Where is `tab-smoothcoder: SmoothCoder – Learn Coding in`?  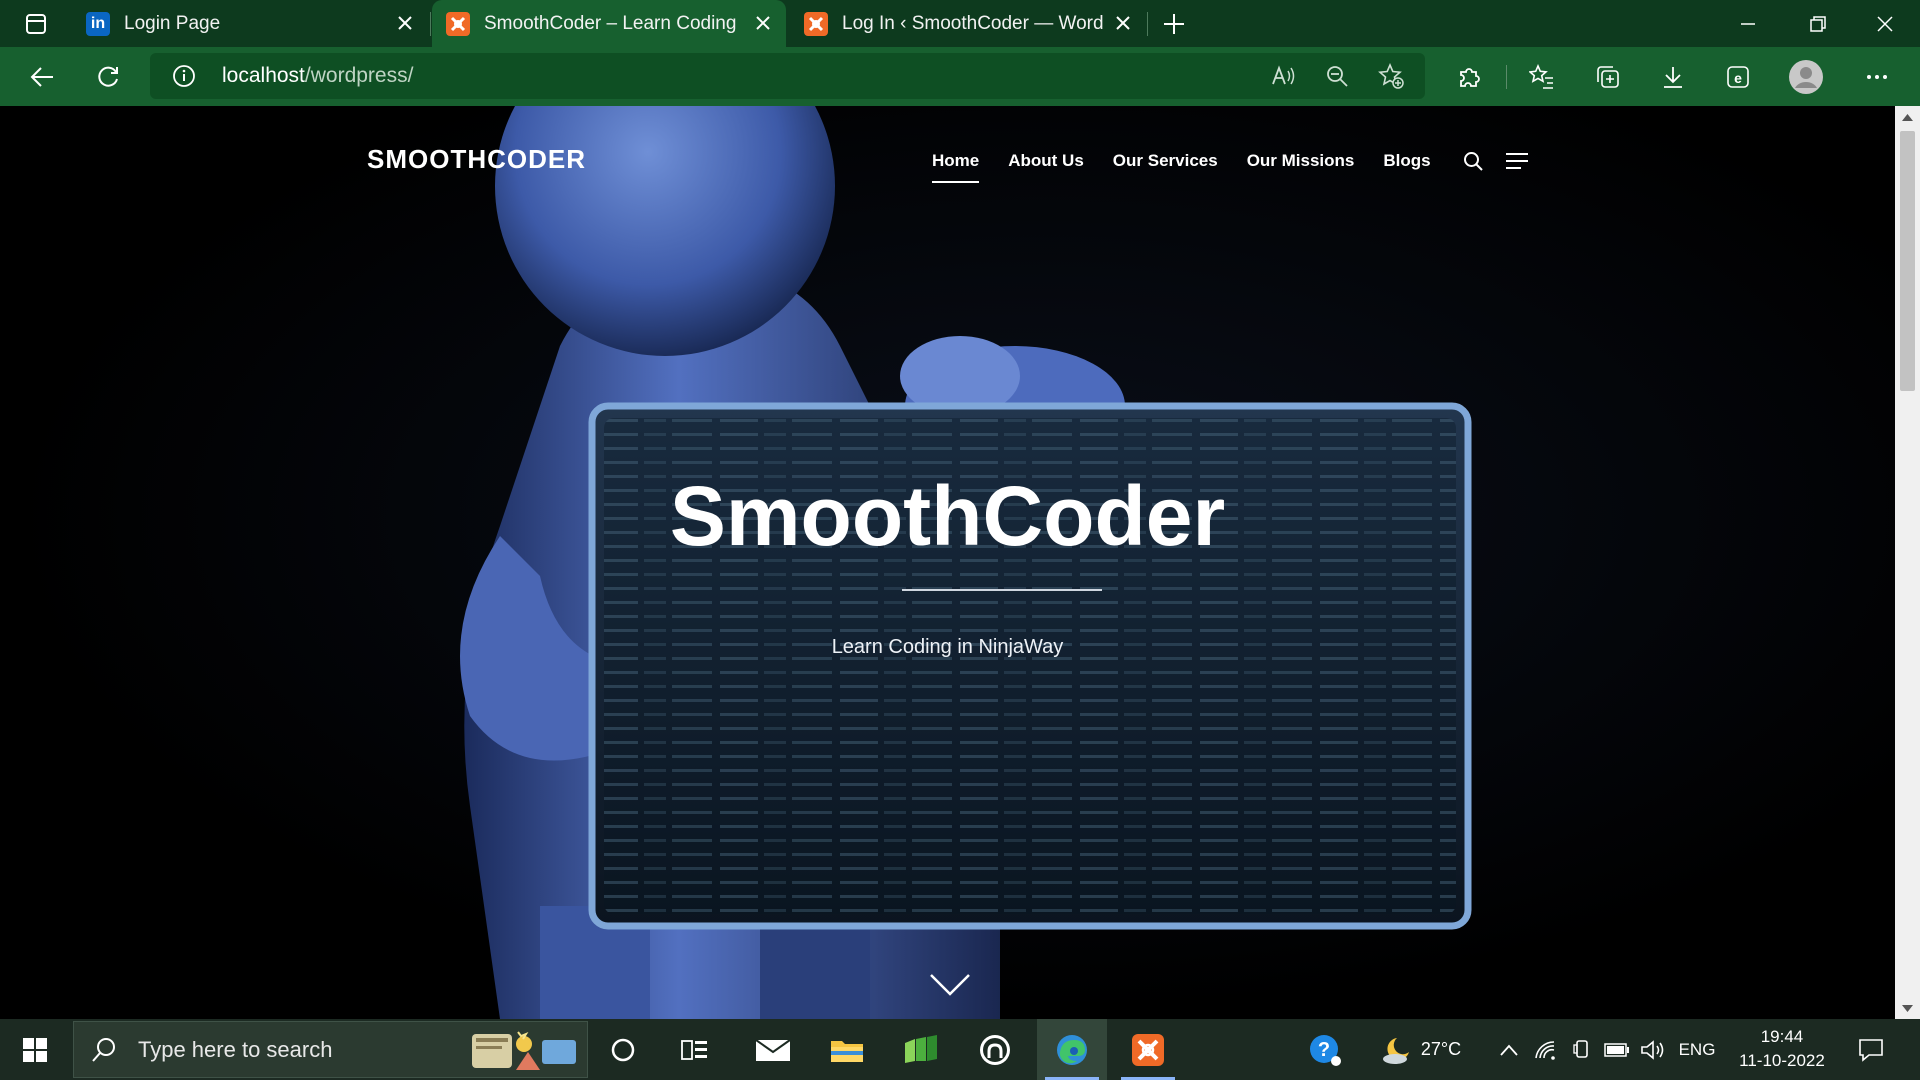 tab-smoothcoder: SmoothCoder – Learn Coding in is located at coordinates (609, 23).